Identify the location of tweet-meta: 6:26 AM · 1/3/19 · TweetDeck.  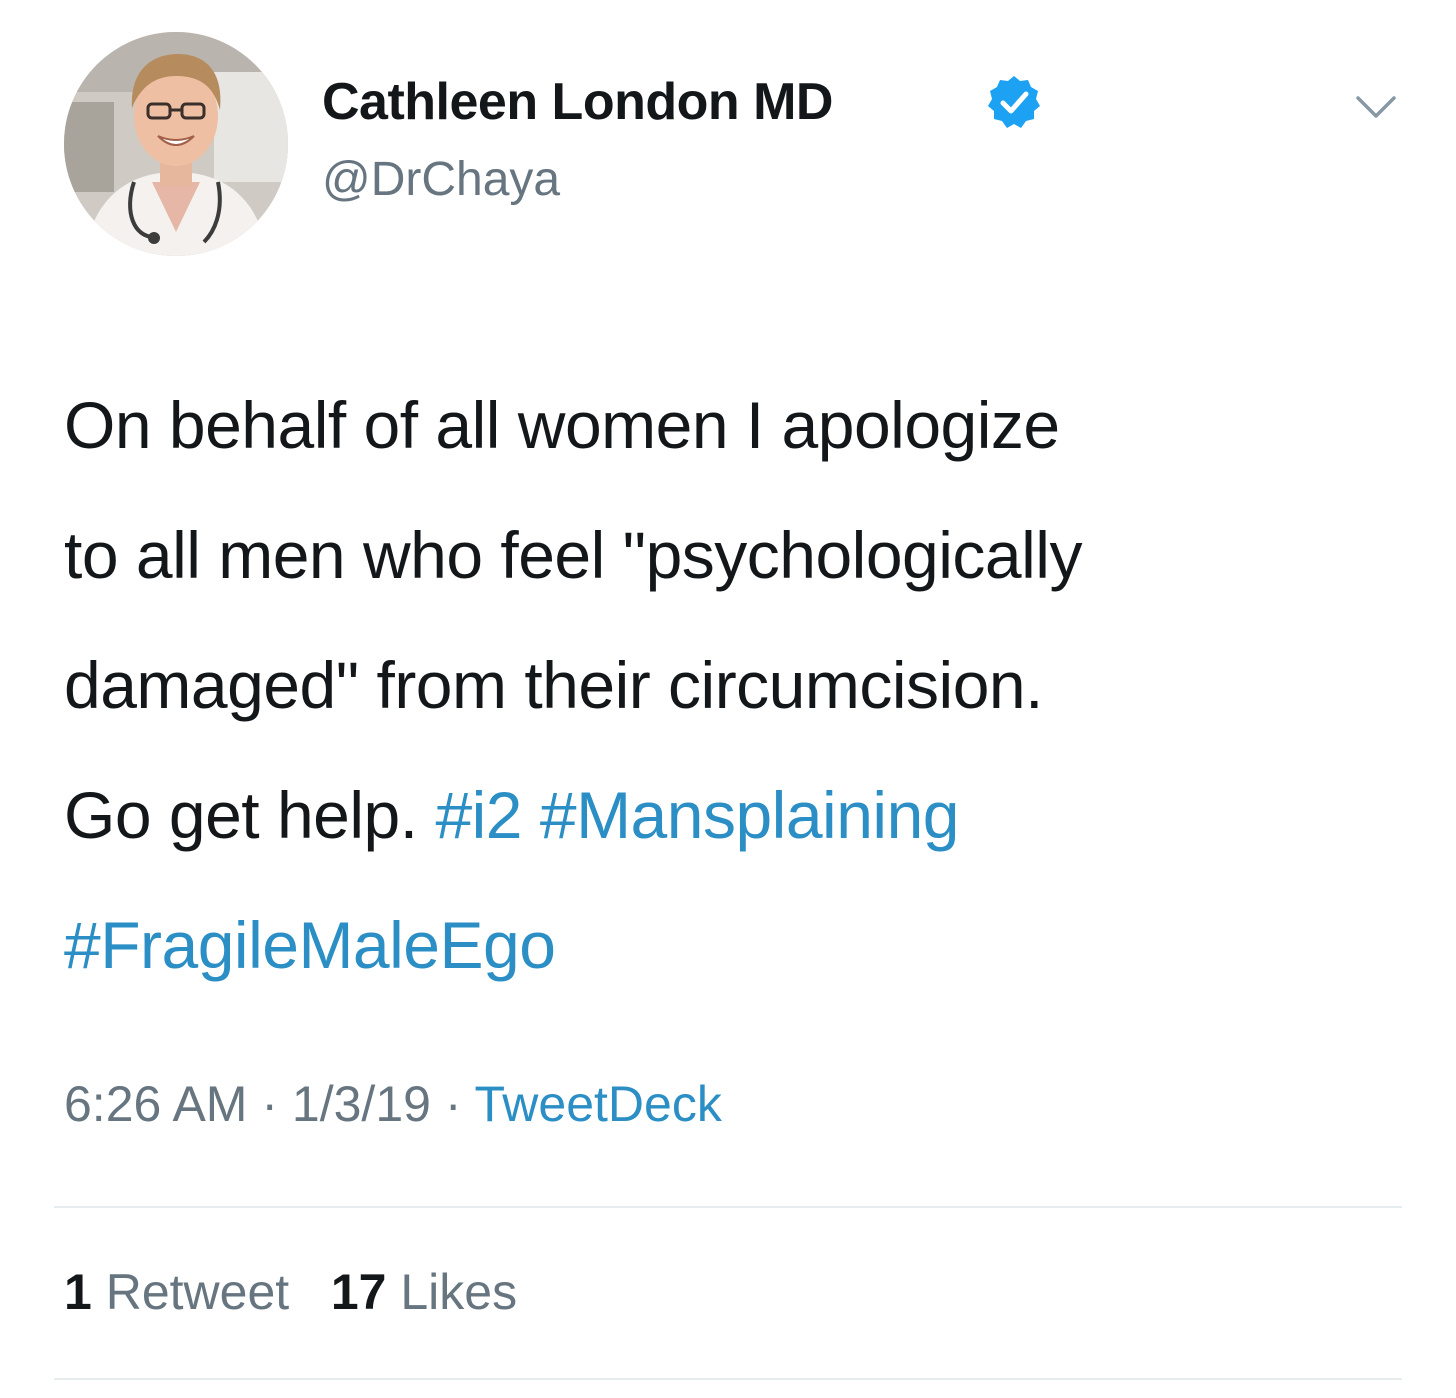
(393, 1104).